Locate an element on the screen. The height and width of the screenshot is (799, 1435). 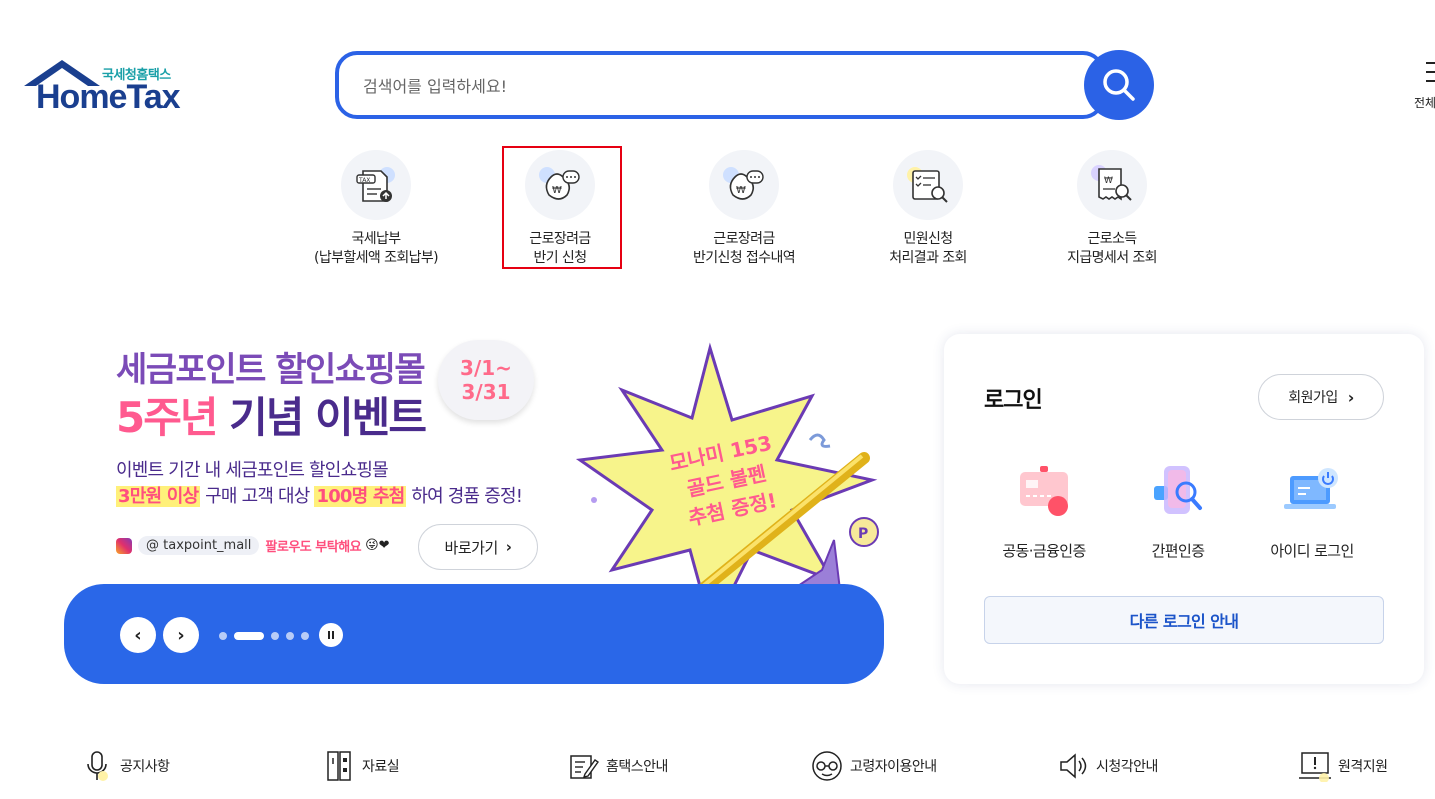
quick-menu-payment-statement: ₩ 근로소득 지급명세서 조회 is located at coordinates (1112, 209).